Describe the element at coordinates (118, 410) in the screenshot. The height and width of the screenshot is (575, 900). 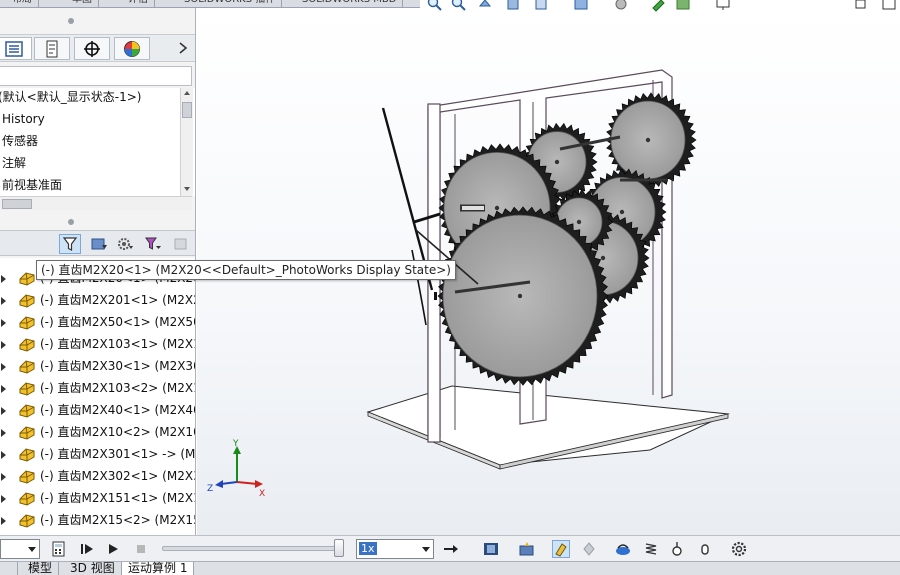
I see `component-label: (-) 直齿M2X40<1> (M2X40` at that location.